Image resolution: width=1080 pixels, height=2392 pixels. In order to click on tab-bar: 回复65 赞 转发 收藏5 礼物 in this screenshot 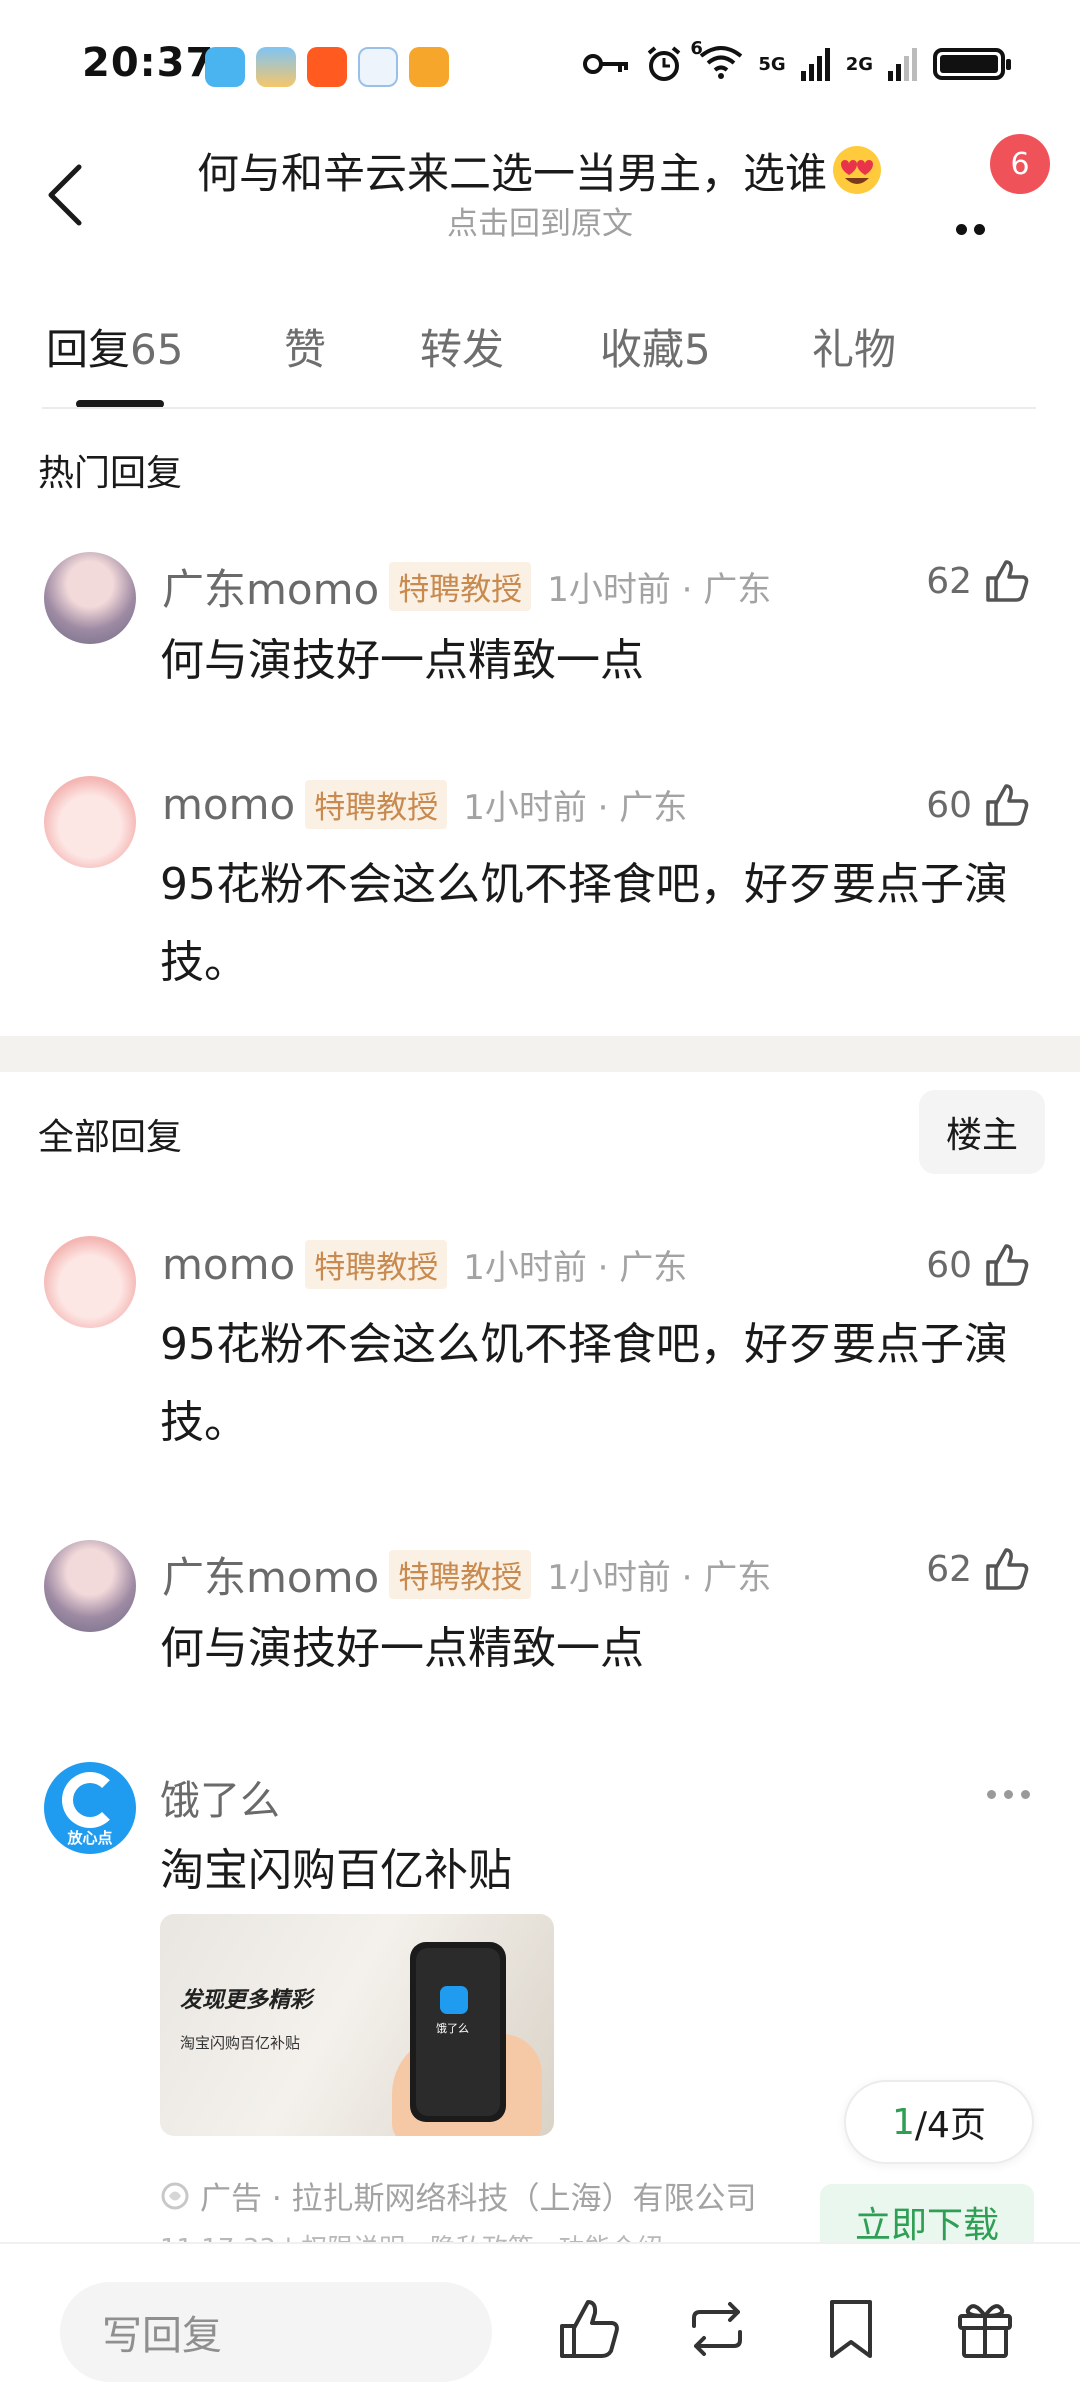, I will do `click(540, 355)`.